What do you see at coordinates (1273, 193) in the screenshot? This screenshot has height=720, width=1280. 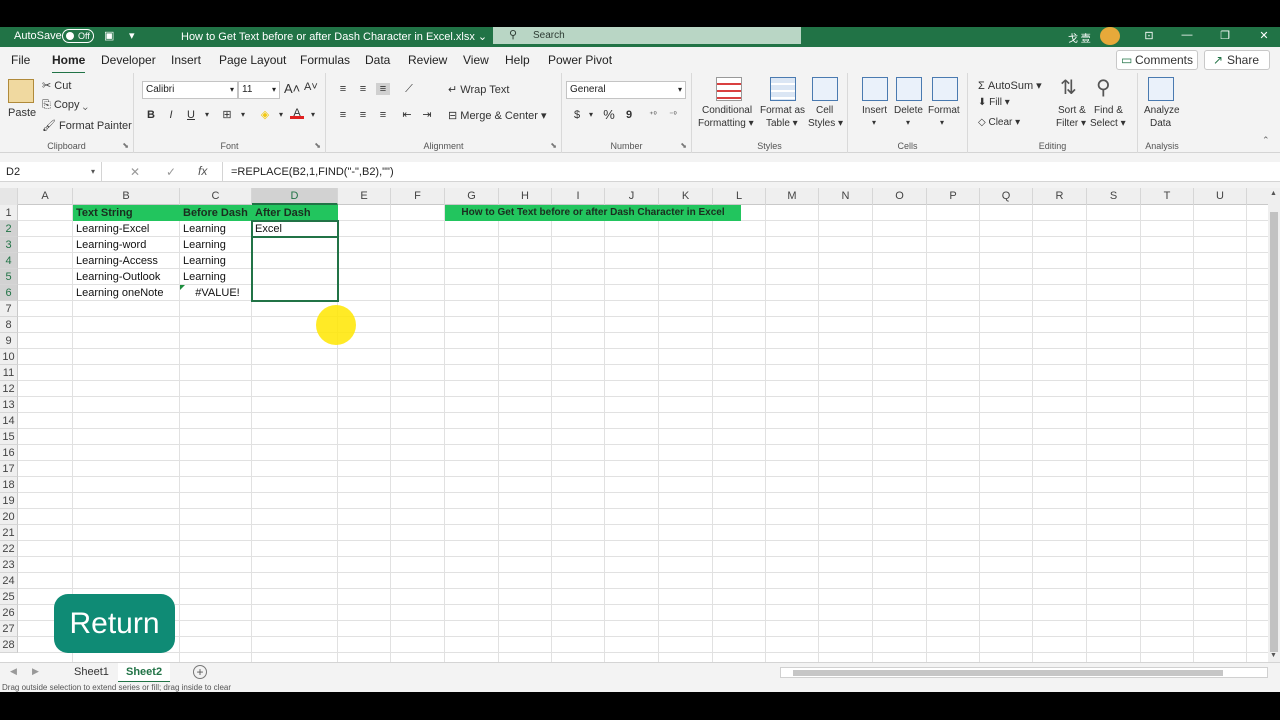 I see `scroll-up-icon: ▲` at bounding box center [1273, 193].